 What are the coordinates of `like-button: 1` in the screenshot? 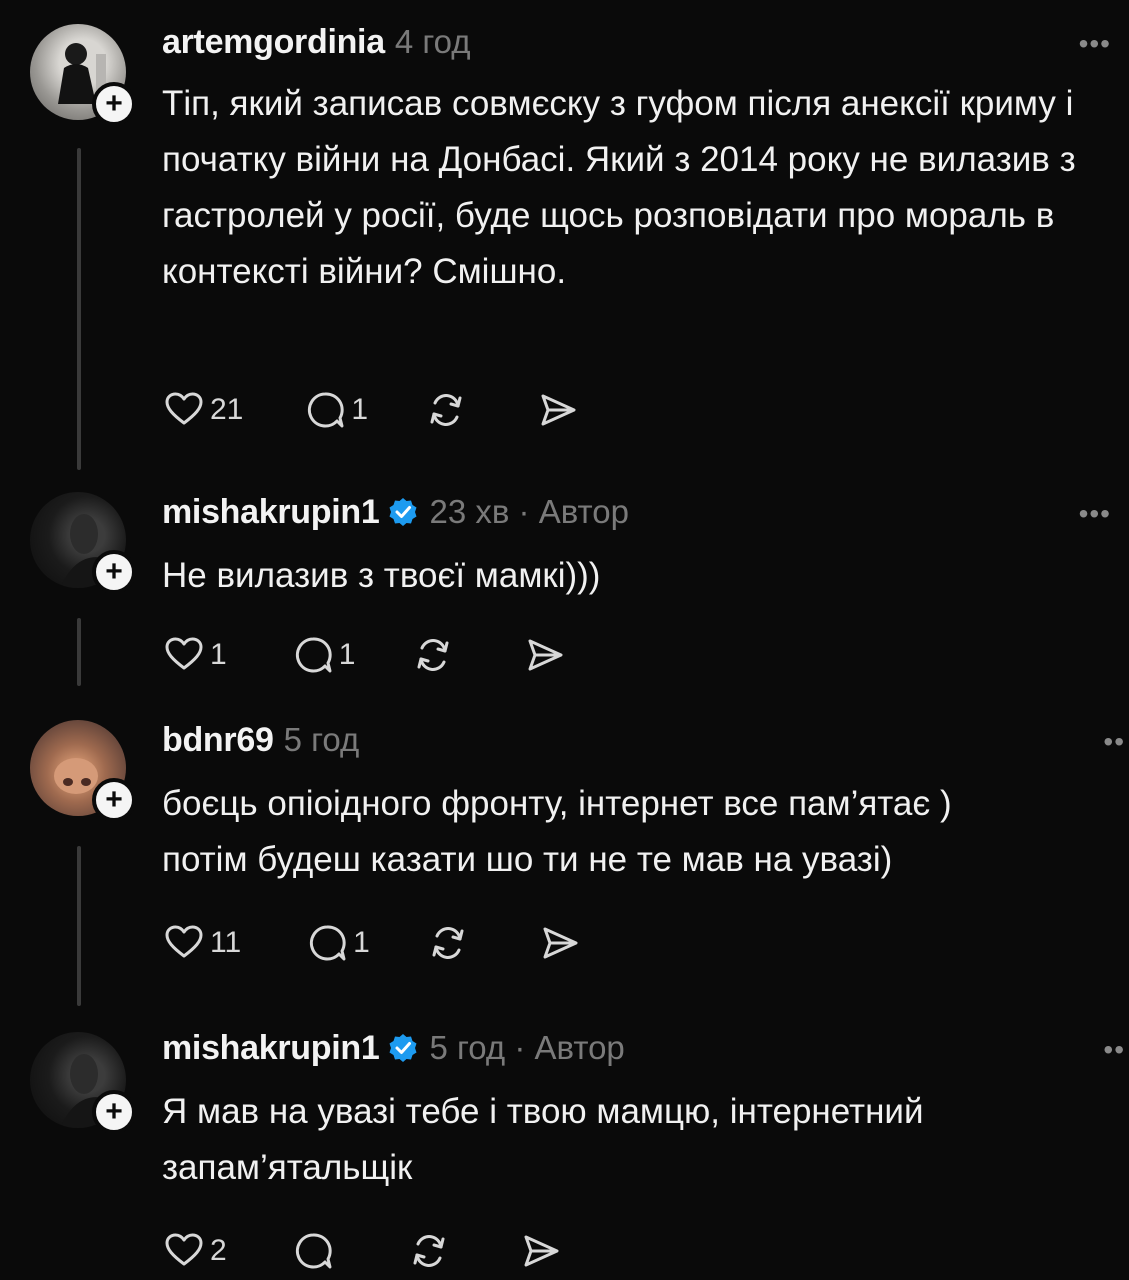 It's located at (194, 655).